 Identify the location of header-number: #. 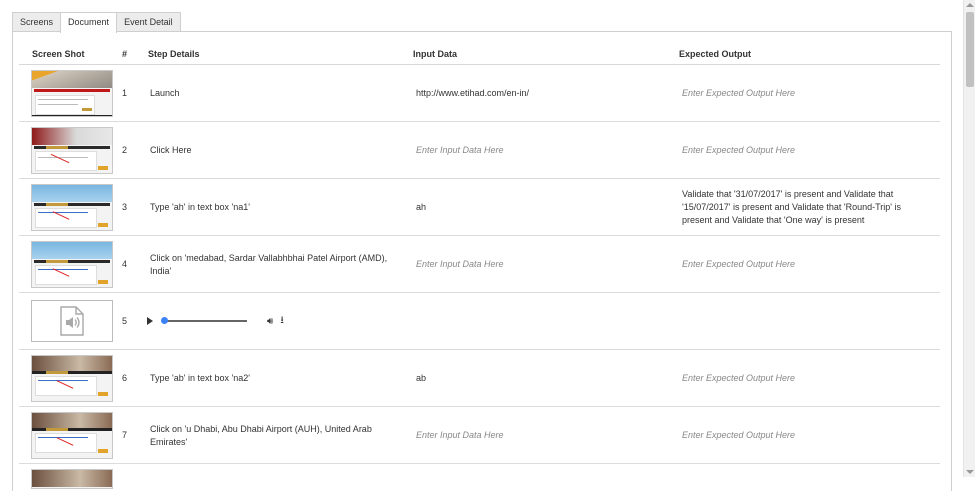
(125, 54).